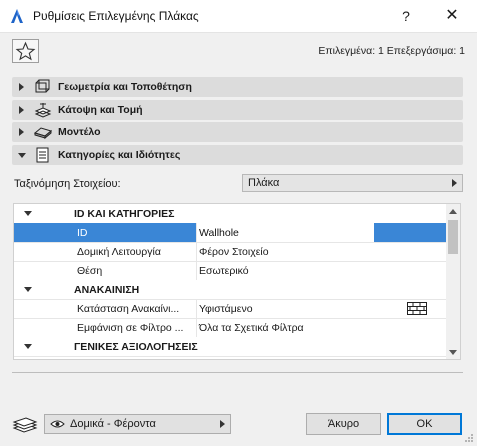 This screenshot has width=477, height=446. Describe the element at coordinates (251, 328) in the screenshot. I see `property-value-field: Όλα τα Σχετικά Φίλτρα` at that location.